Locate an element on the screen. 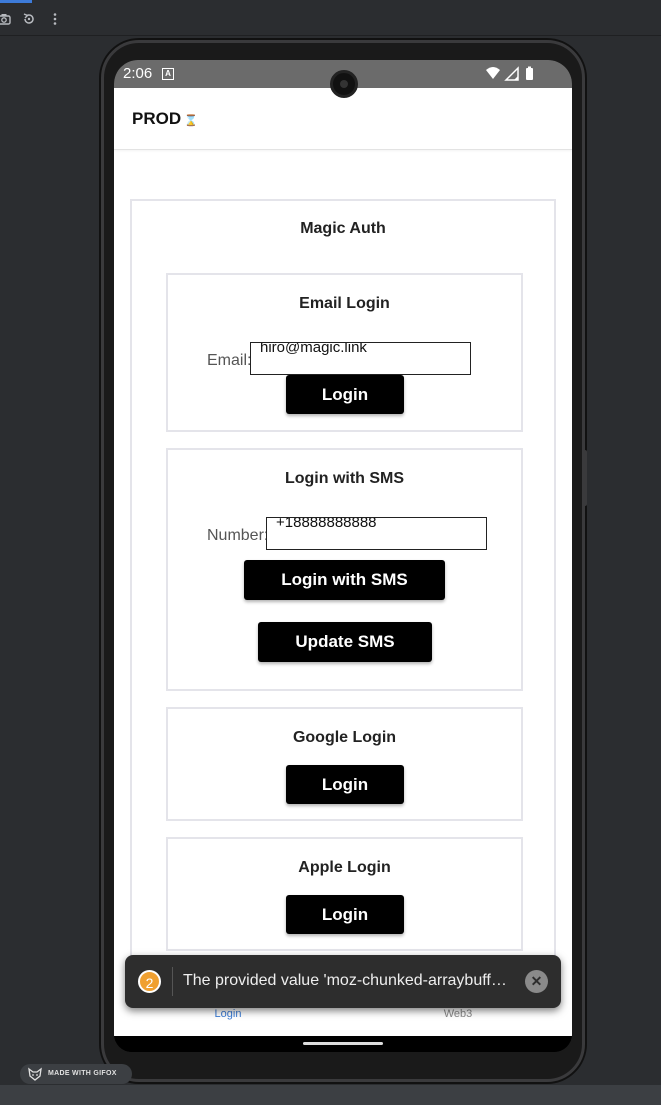  home-handle is located at coordinates (343, 1043).